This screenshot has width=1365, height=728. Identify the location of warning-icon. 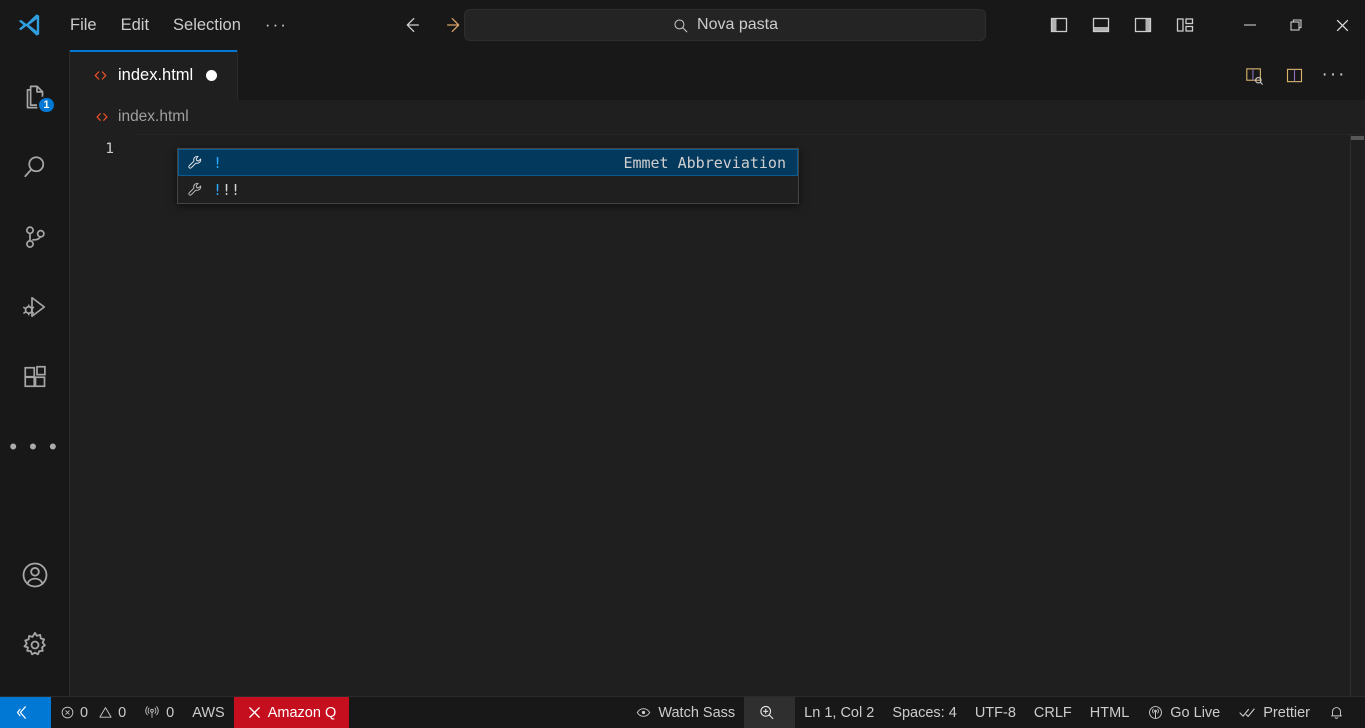
(105, 712).